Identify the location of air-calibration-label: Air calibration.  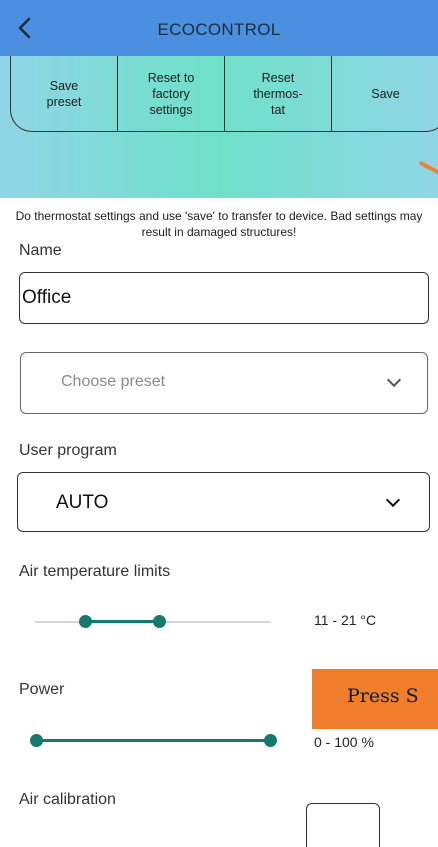
(67, 799).